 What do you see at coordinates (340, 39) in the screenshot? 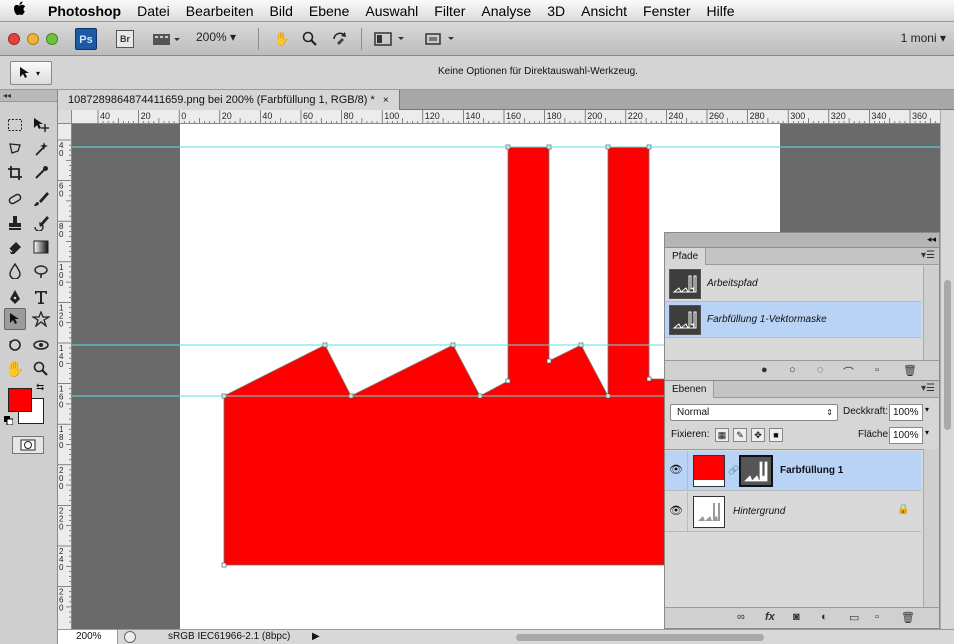
I see `rotate-view-icon` at bounding box center [340, 39].